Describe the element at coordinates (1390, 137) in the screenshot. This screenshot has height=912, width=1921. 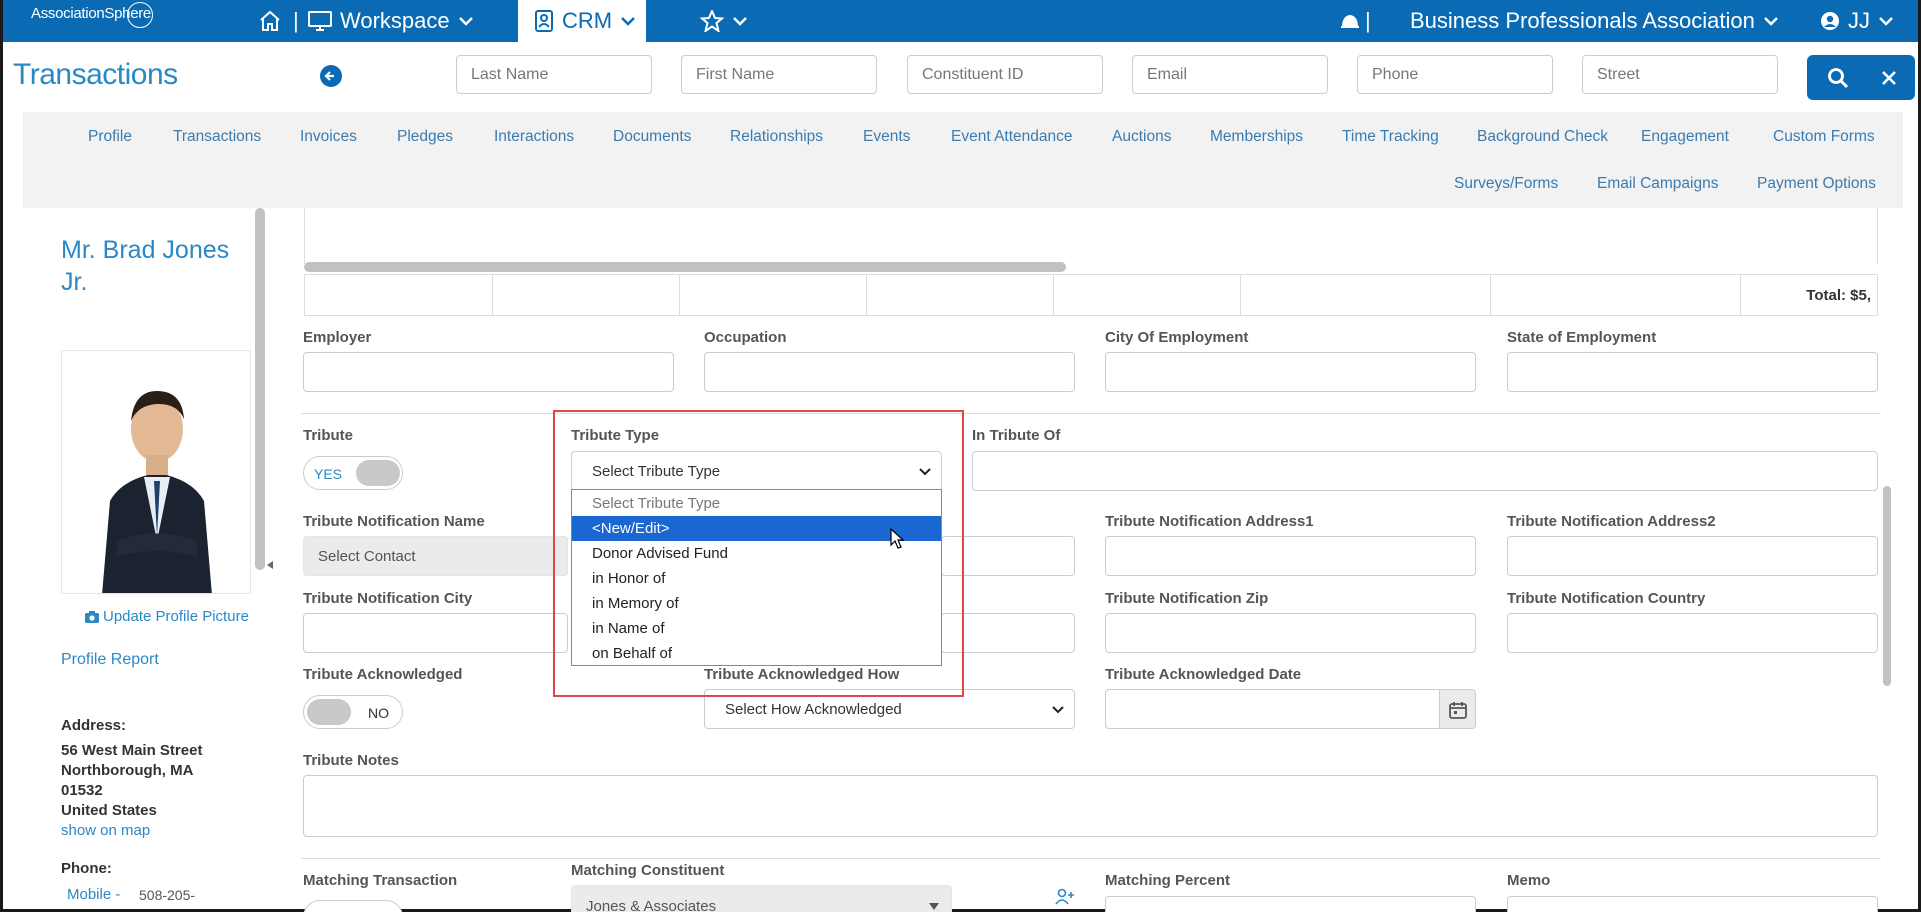
I see `tab-time-tracking: Time Tracking` at that location.